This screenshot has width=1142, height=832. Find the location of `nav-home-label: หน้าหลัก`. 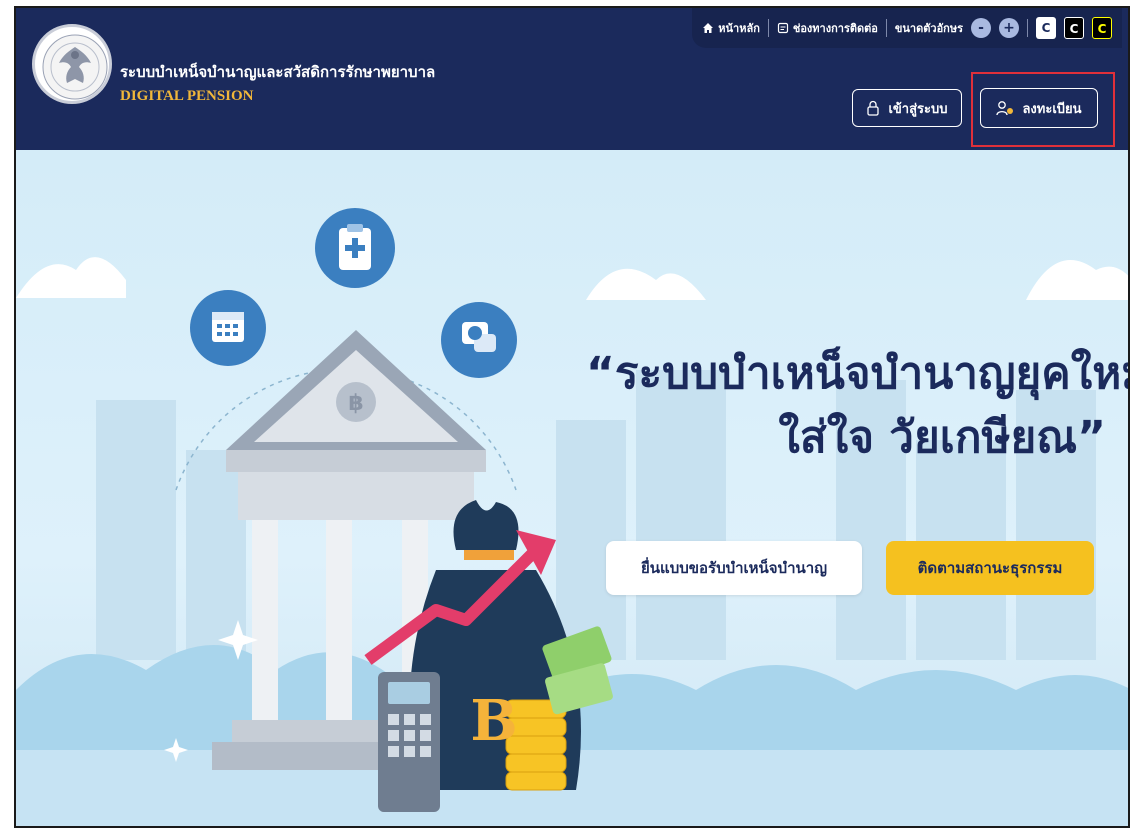

nav-home-label: หน้าหลัก is located at coordinates (739, 28).